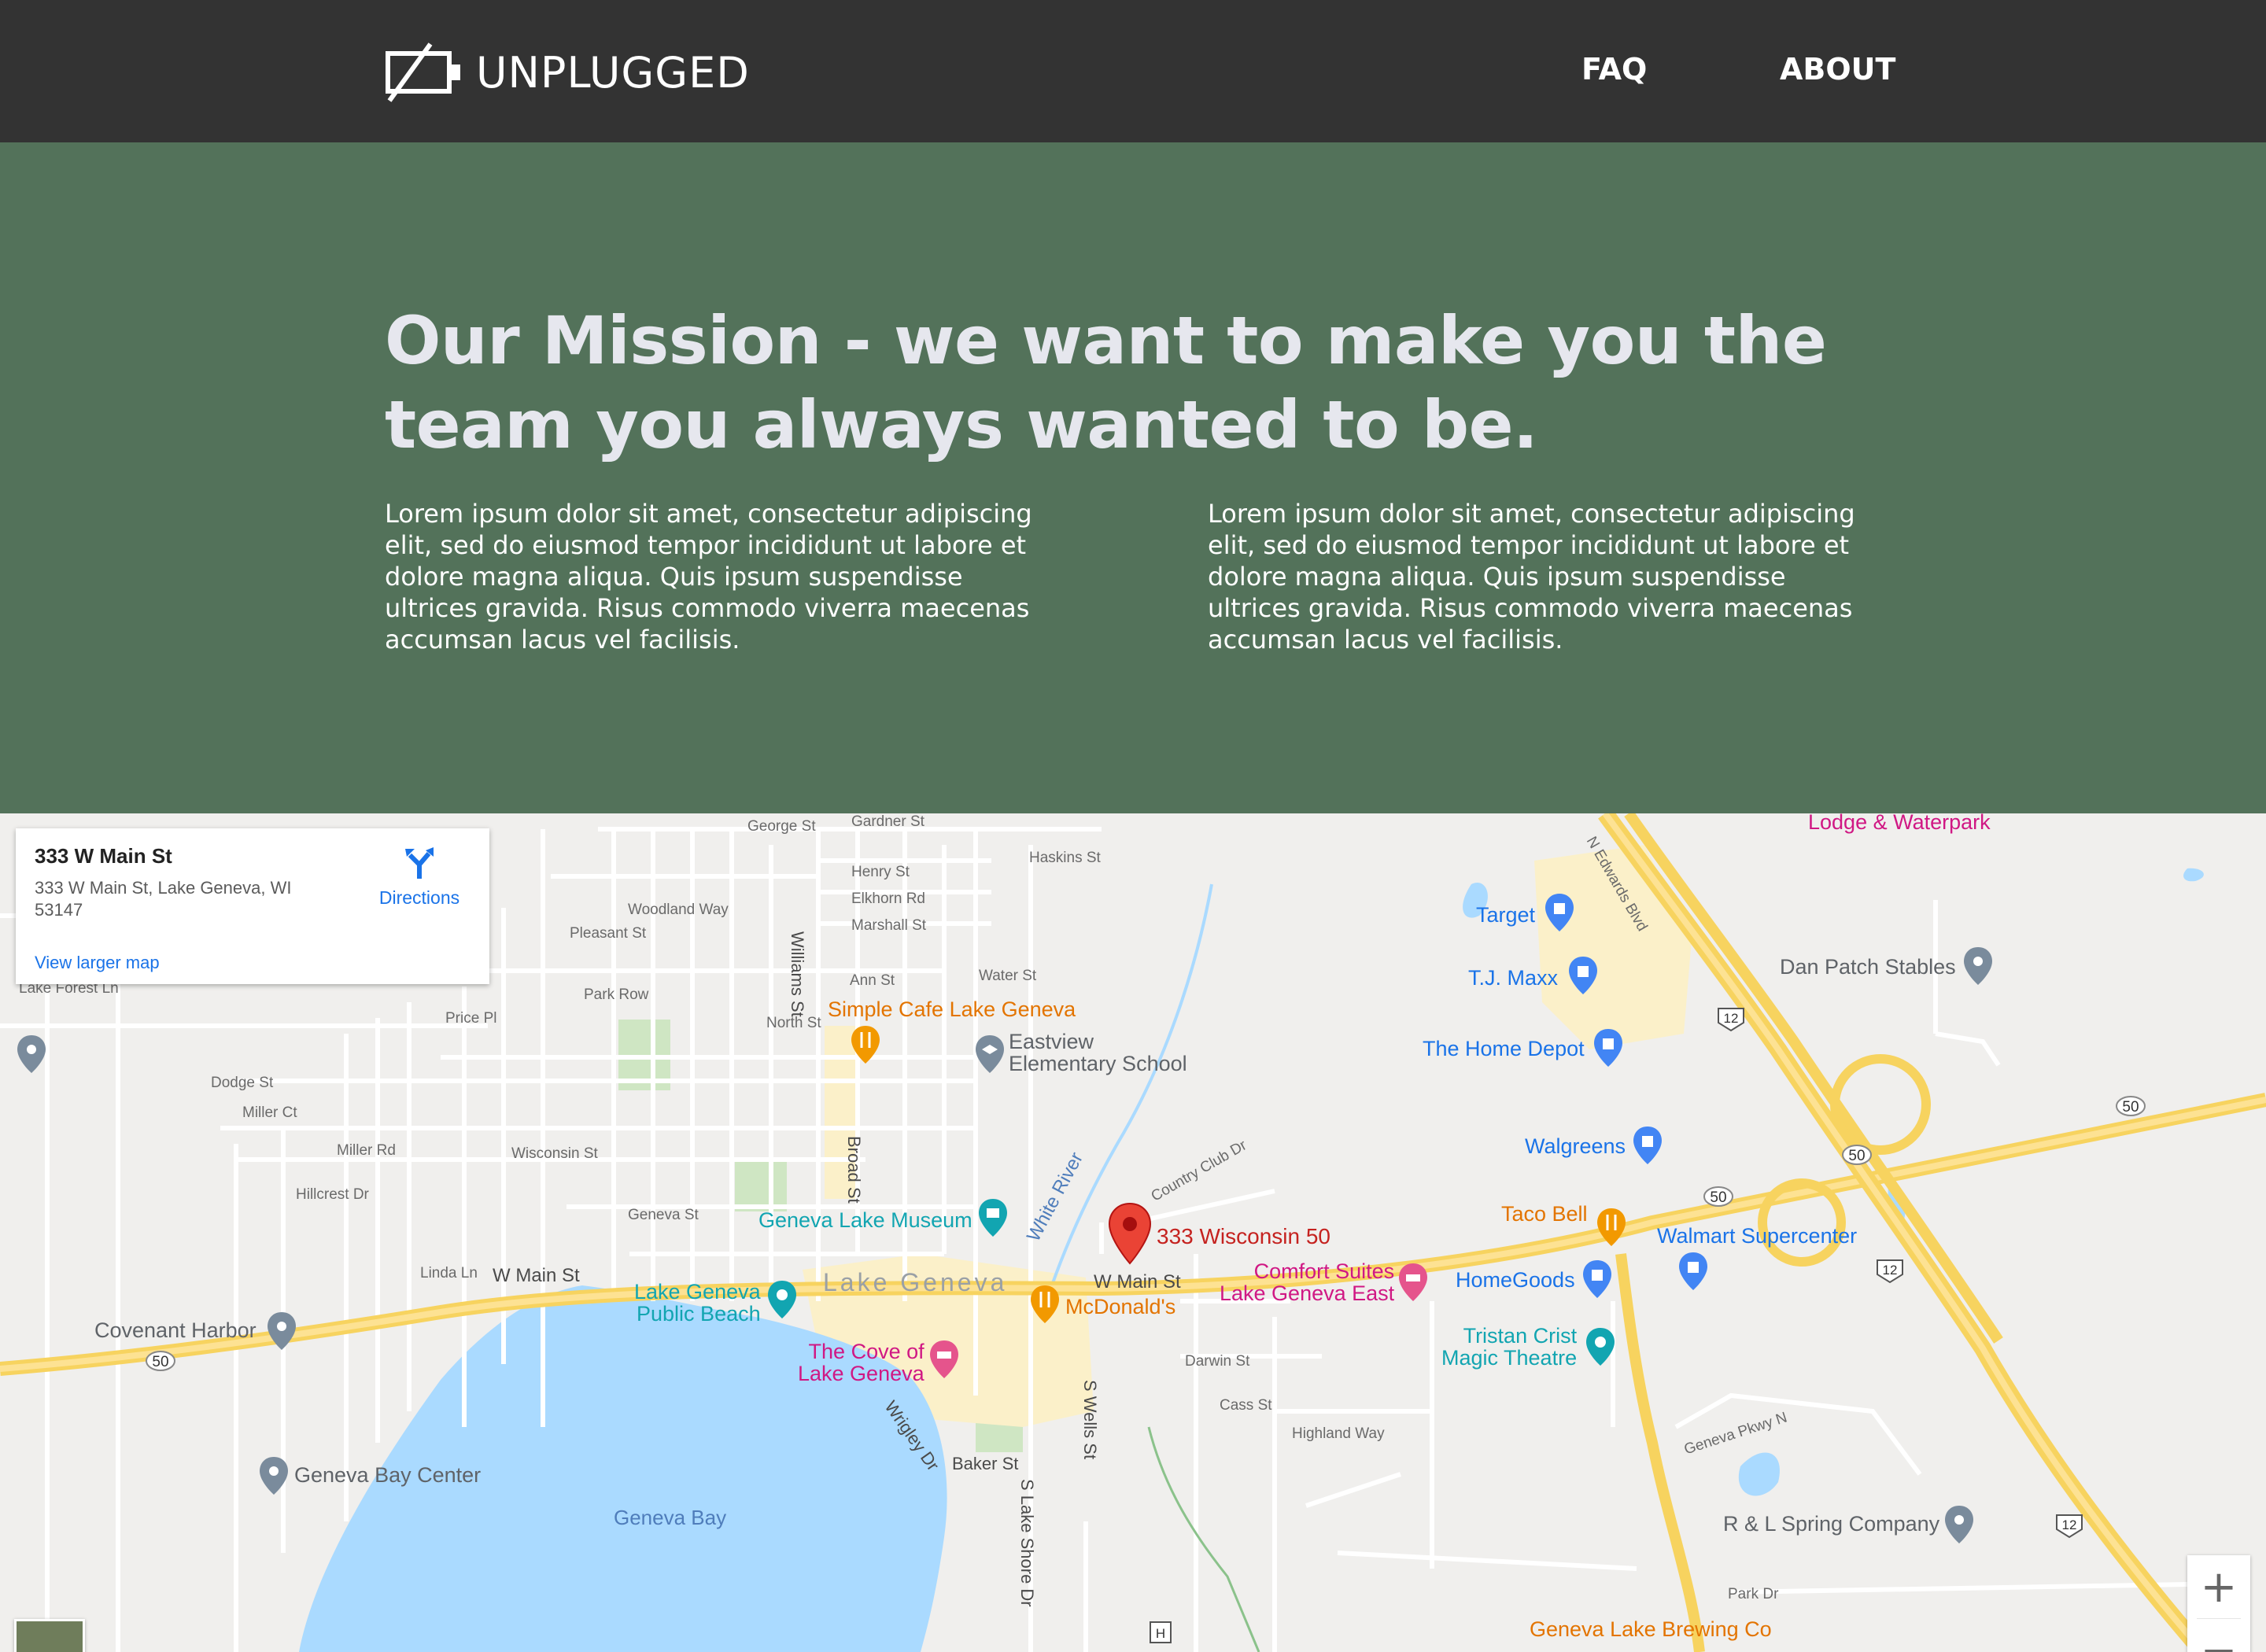 This screenshot has height=1652, width=2266. I want to click on street-label: Hillcrest Dr, so click(332, 1194).